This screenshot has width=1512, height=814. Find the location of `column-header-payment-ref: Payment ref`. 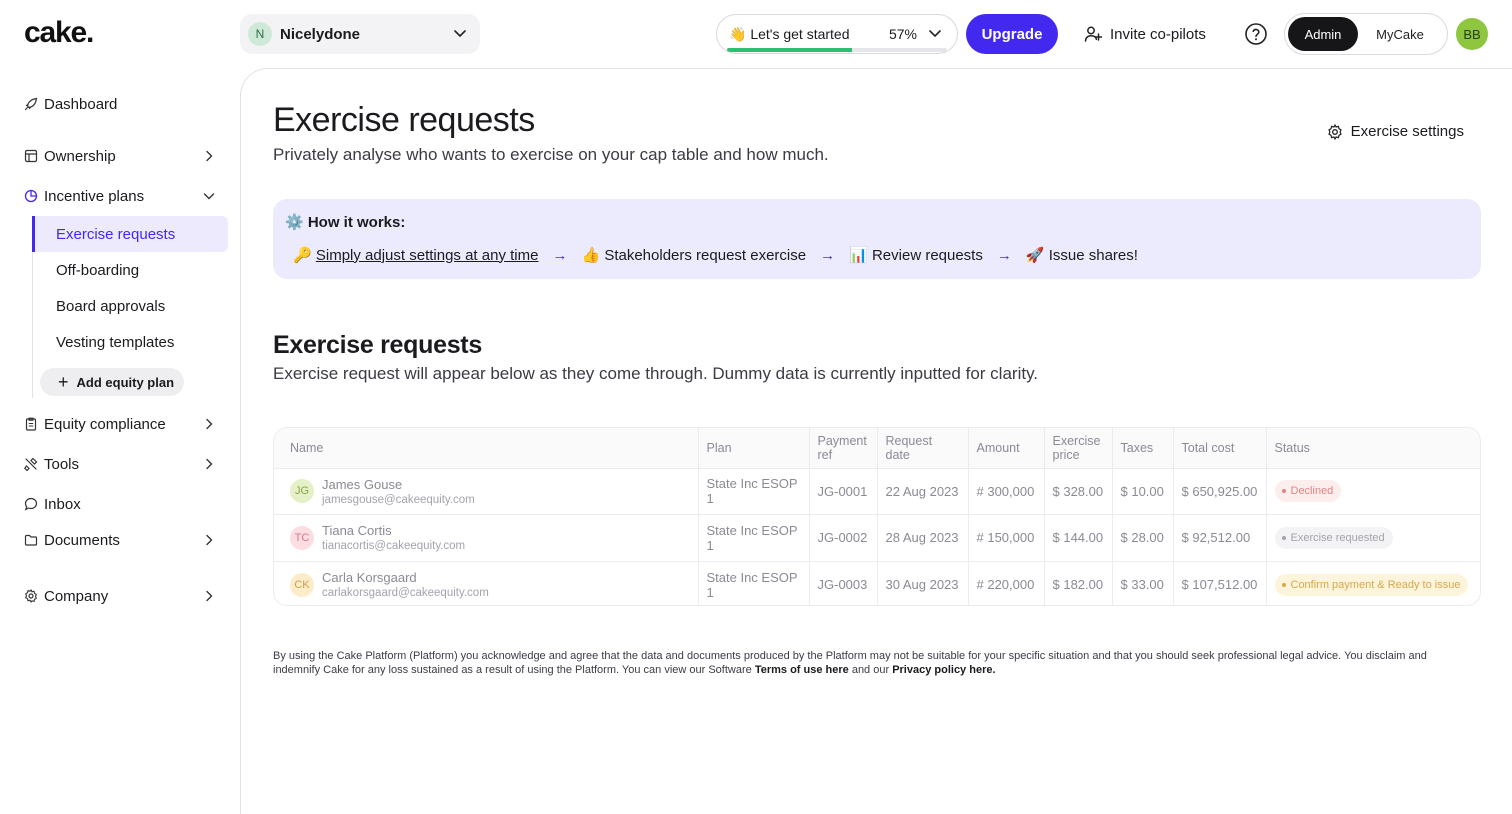

column-header-payment-ref: Payment ref is located at coordinates (843, 448).